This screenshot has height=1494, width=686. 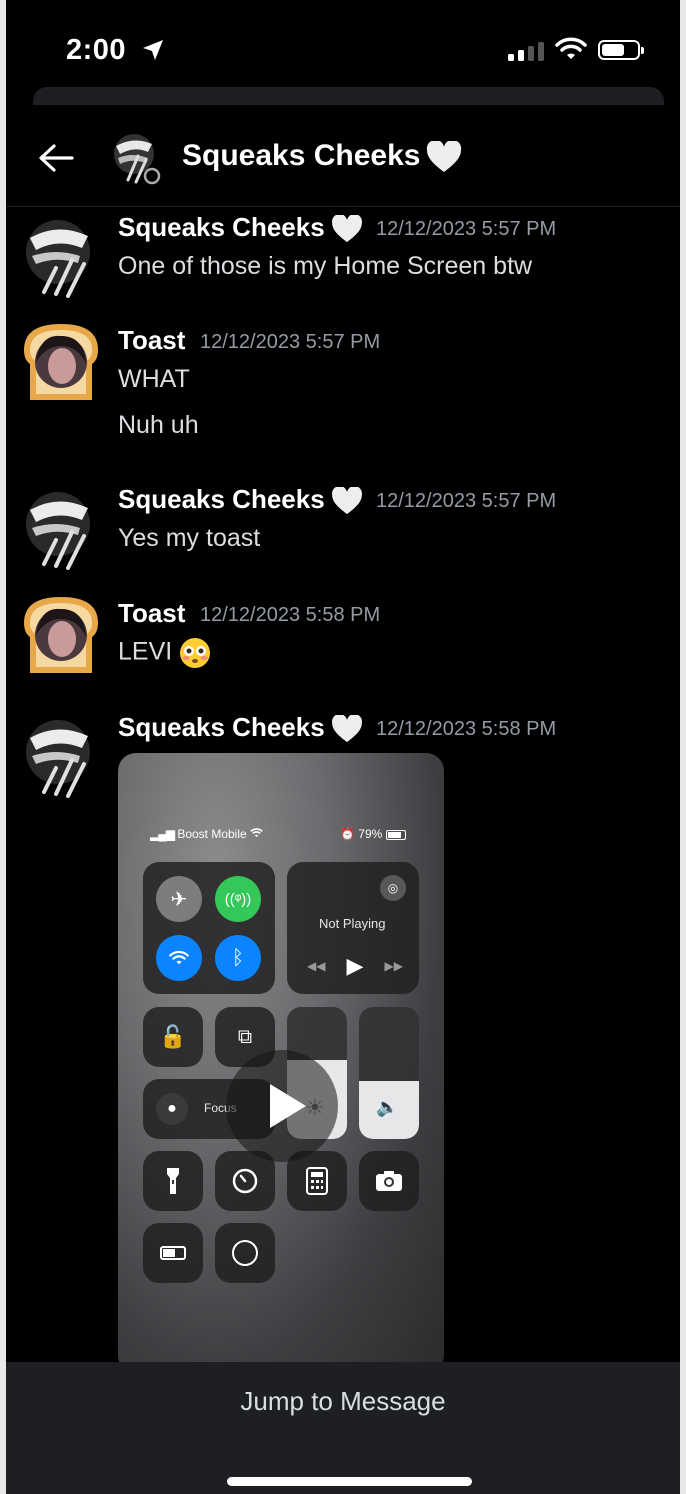 I want to click on media-controls: ◀◀ ▶ ▶▶, so click(x=355, y=966).